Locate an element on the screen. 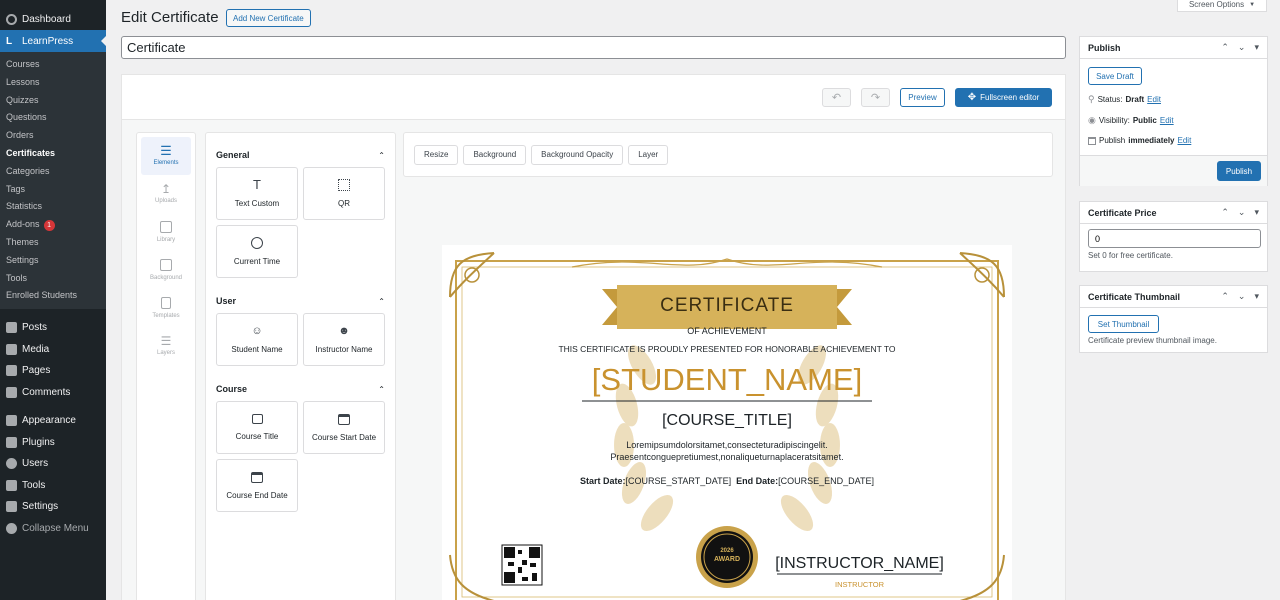 The image size is (1280, 600). status-label: Status: is located at coordinates (1110, 99).